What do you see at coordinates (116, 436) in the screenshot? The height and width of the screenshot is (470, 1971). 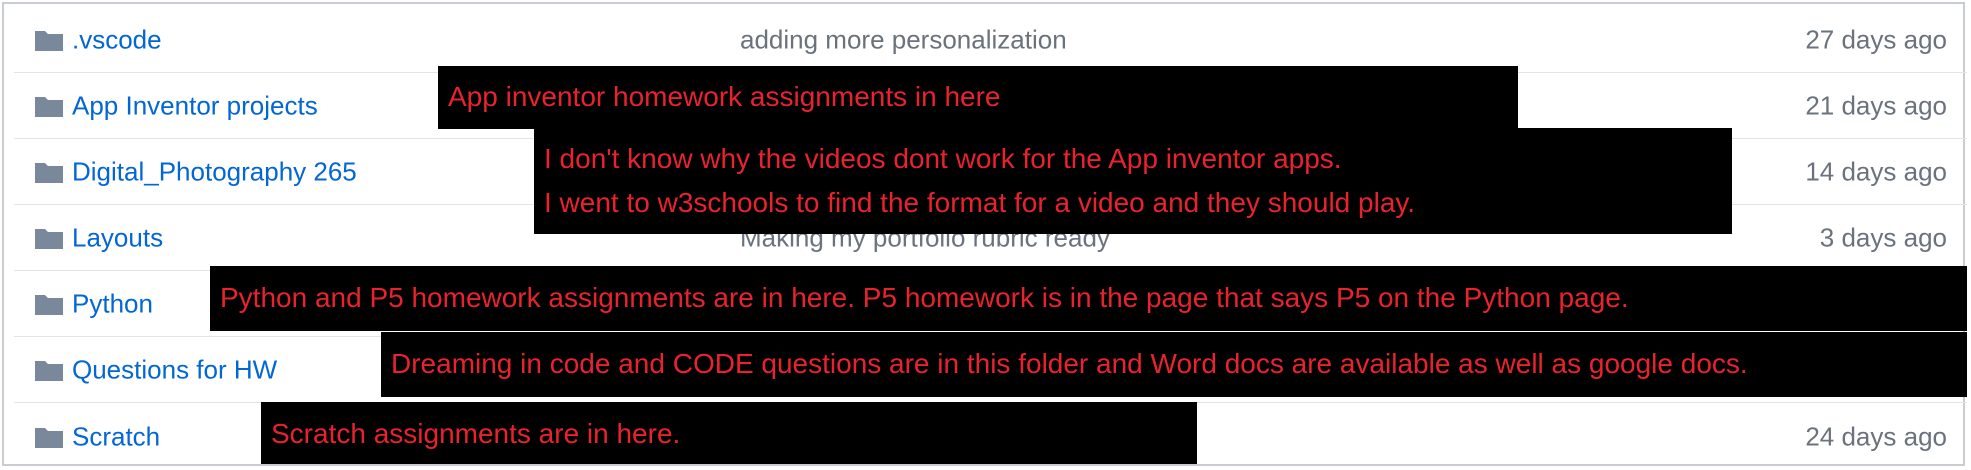 I see `folder-name-link: Scratch` at bounding box center [116, 436].